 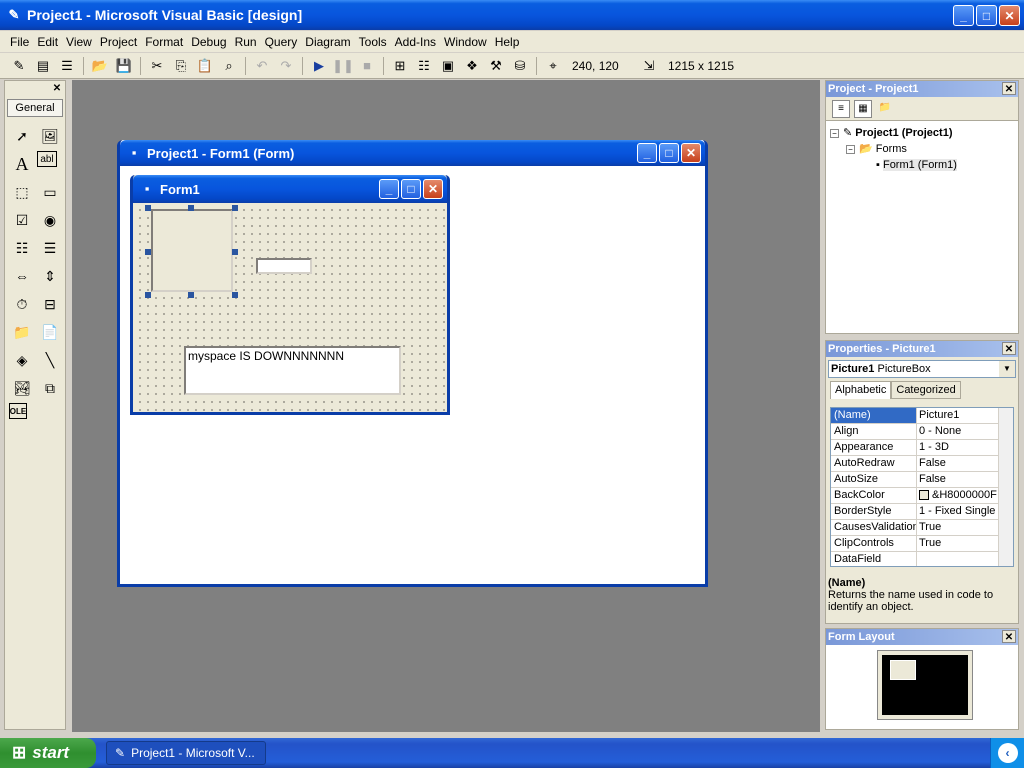 What do you see at coordinates (926, 390) in the screenshot?
I see `tab-categorized: Categorized` at bounding box center [926, 390].